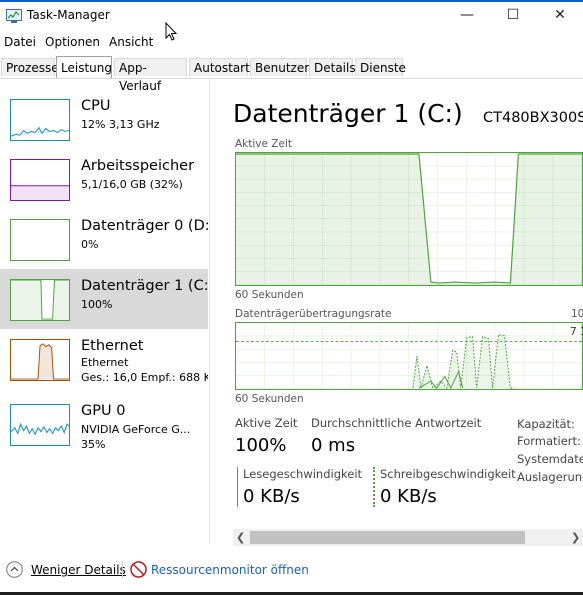 Image resolution: width=583 pixels, height=595 pixels. What do you see at coordinates (138, 166) in the screenshot?
I see `sidebar-item-title: Arbeitsspeicher` at bounding box center [138, 166].